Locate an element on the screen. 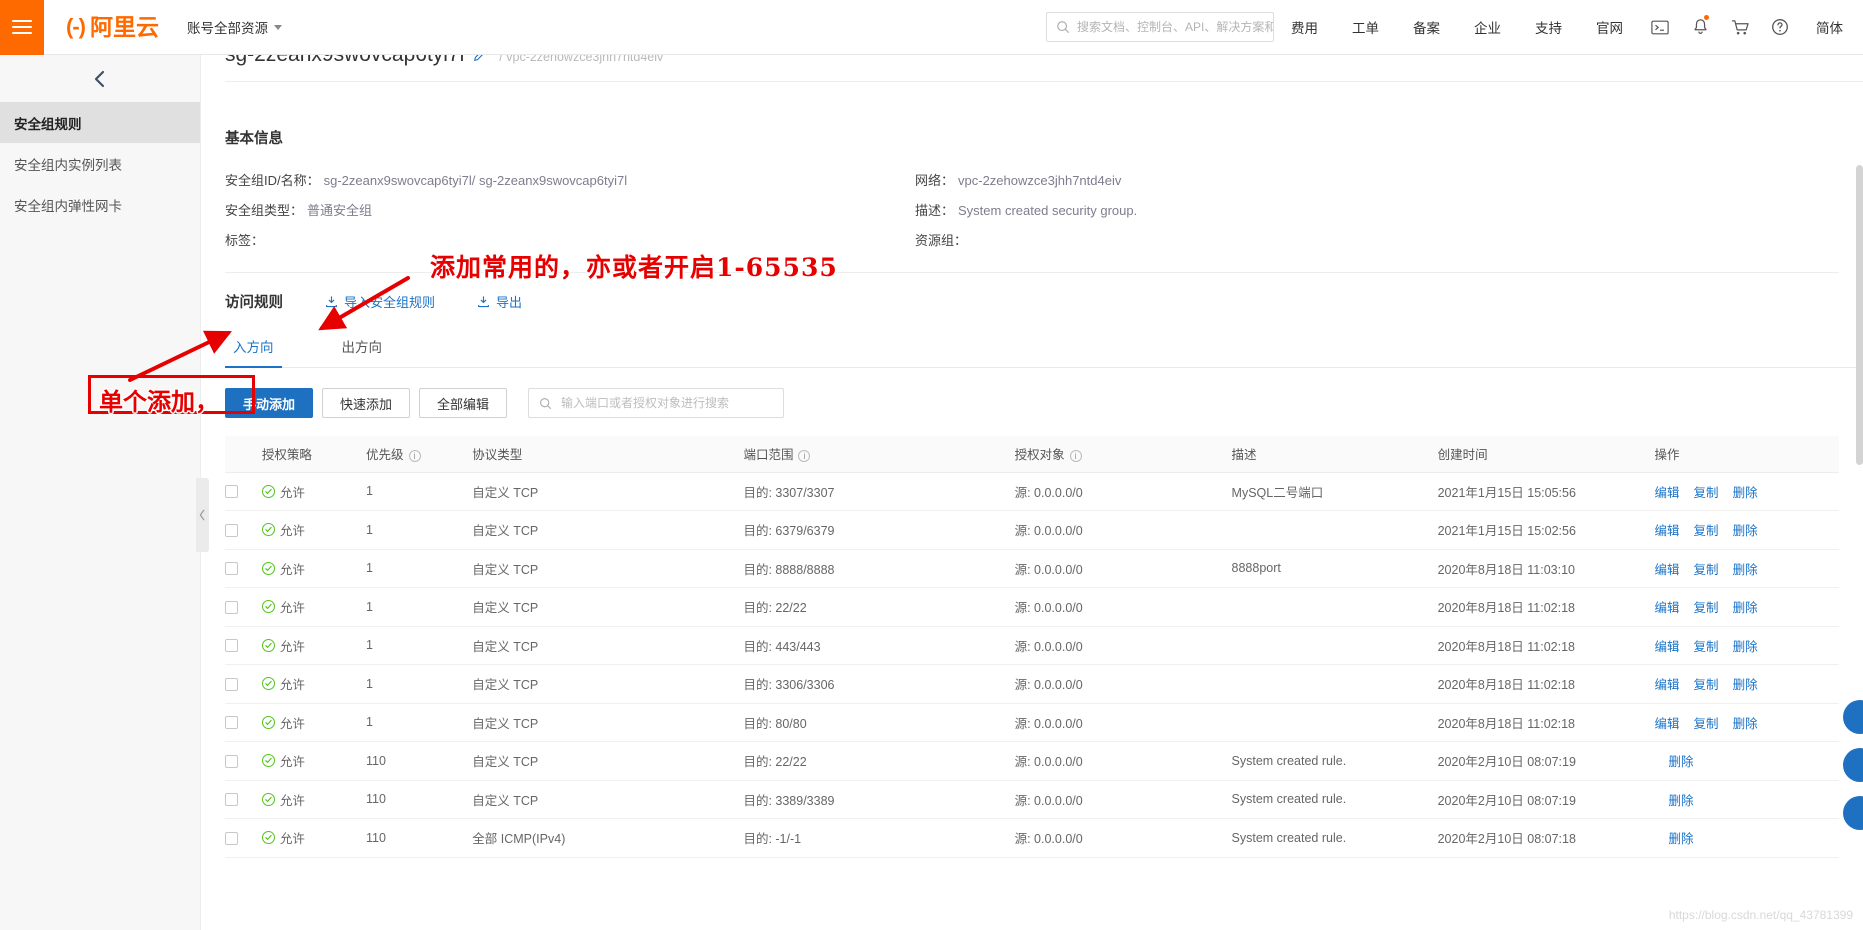 This screenshot has height=930, width=1863. cell-auth-object: 源: 0.0.0.0/0 is located at coordinates (1123, 838).